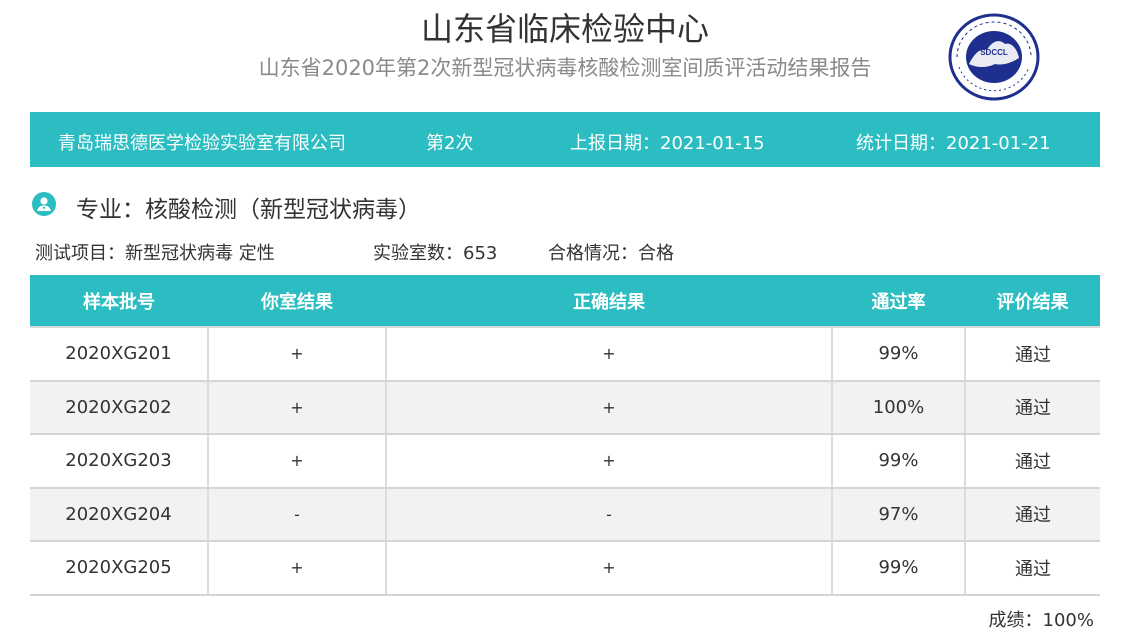 Image resolution: width=1125 pixels, height=637 pixels. I want to click on col-header-your-result: 你室结果, so click(297, 301).